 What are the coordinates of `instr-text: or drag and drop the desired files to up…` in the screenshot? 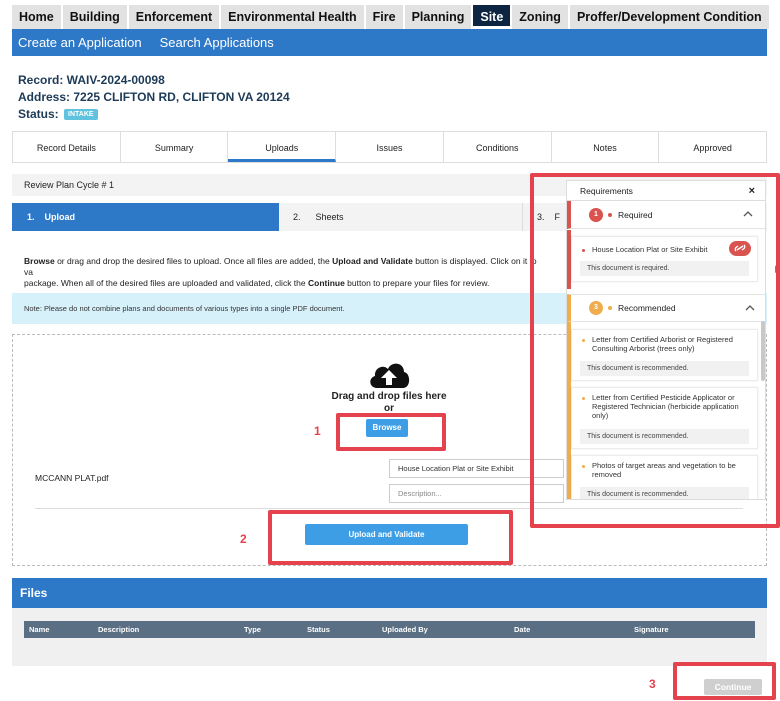 It's located at (193, 261).